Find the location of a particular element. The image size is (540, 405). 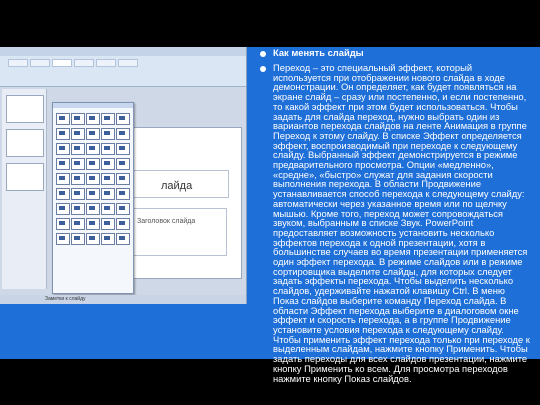

ribbon is located at coordinates (123, 71).